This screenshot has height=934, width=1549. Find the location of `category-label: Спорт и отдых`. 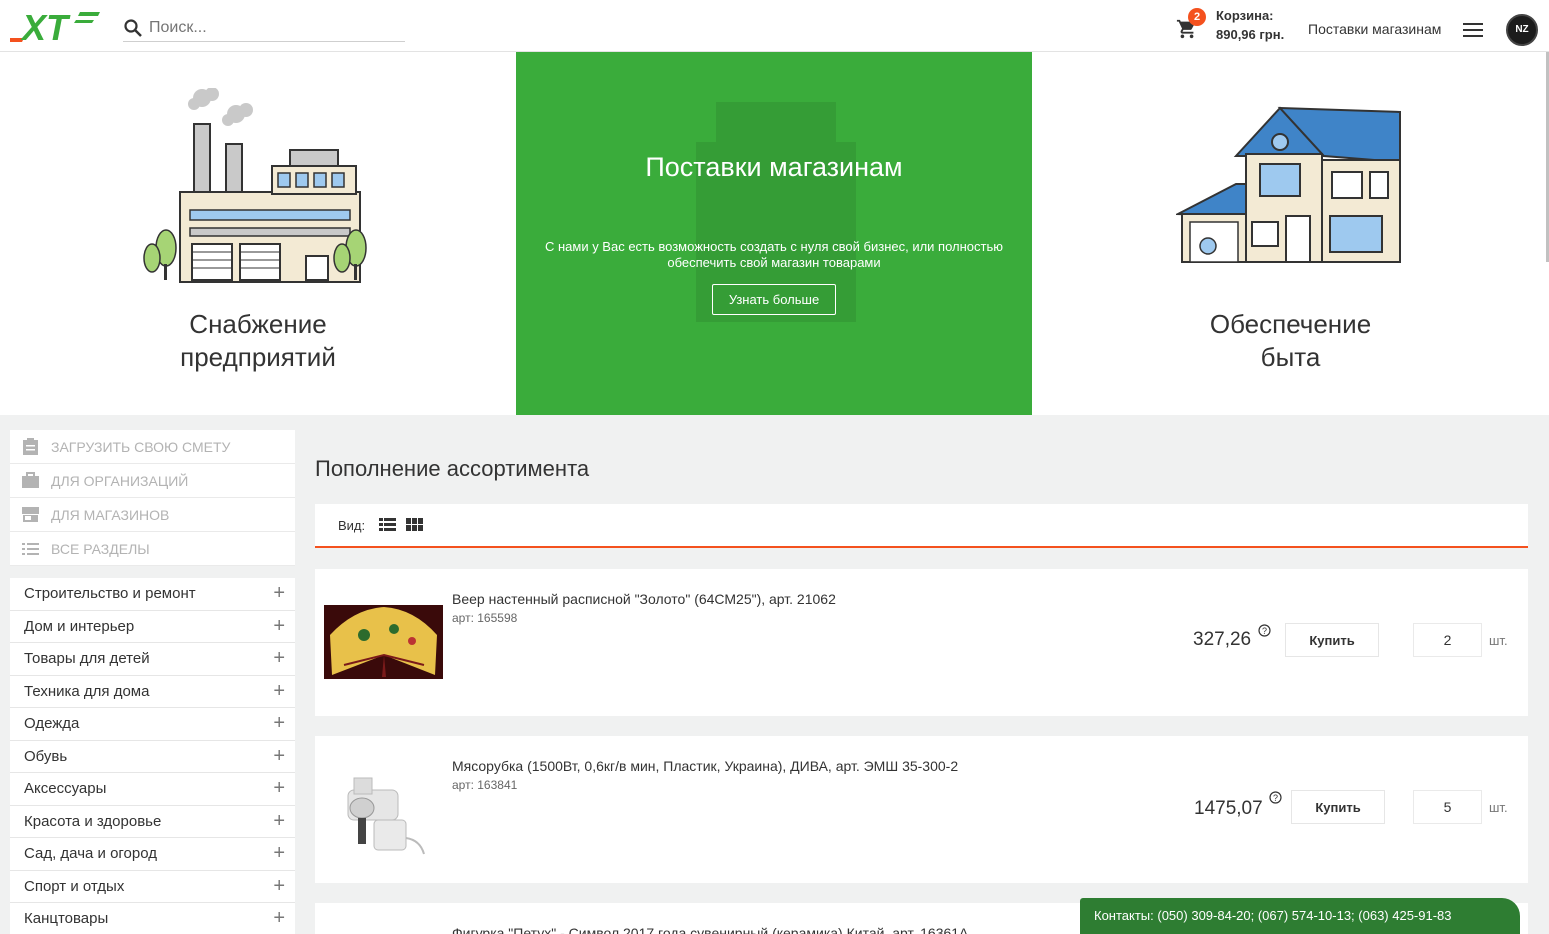

category-label: Спорт и отдых is located at coordinates (74, 886).